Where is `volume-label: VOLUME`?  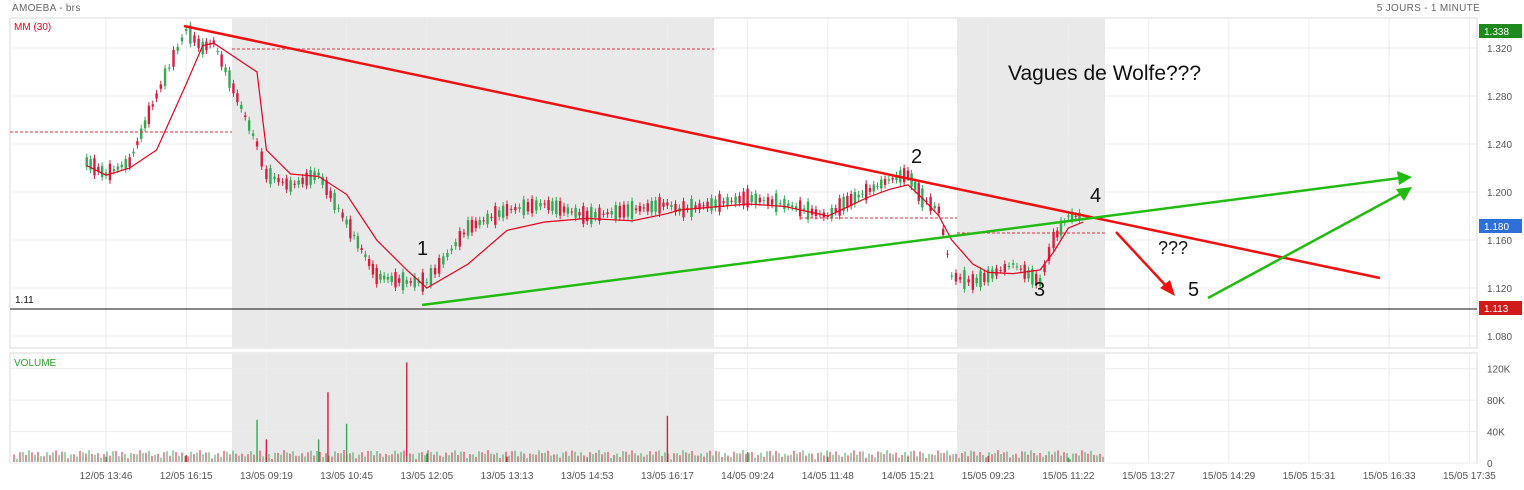
volume-label: VOLUME is located at coordinates (35, 363).